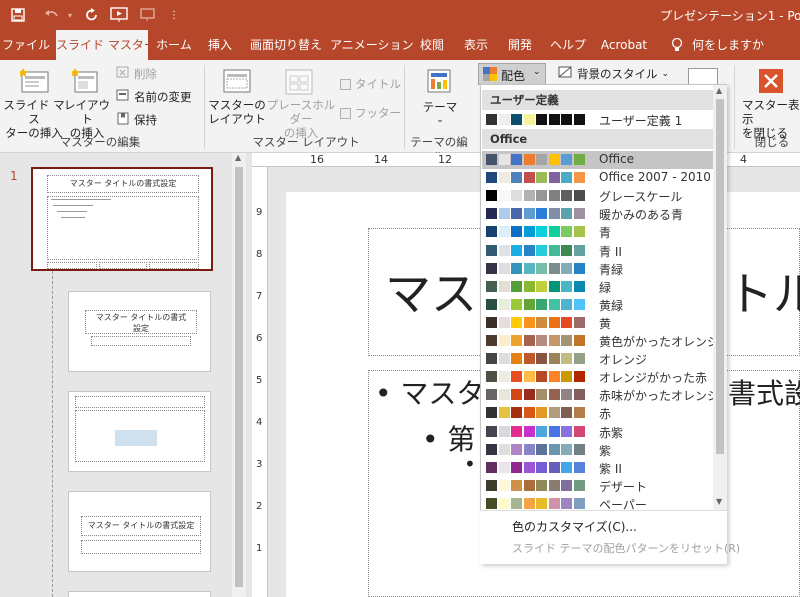  I want to click on tab-review: 校閲, so click(432, 45).